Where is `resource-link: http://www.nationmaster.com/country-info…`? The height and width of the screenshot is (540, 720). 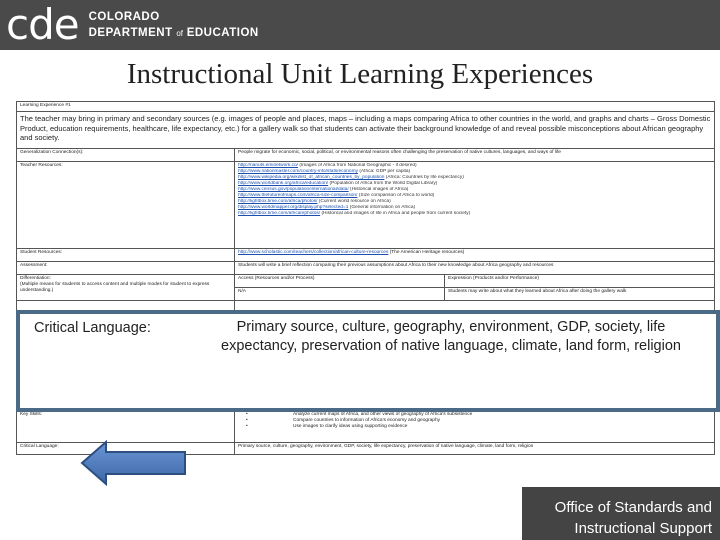
resource-link: http://www.nationmaster.com/country-info… is located at coordinates (298, 171).